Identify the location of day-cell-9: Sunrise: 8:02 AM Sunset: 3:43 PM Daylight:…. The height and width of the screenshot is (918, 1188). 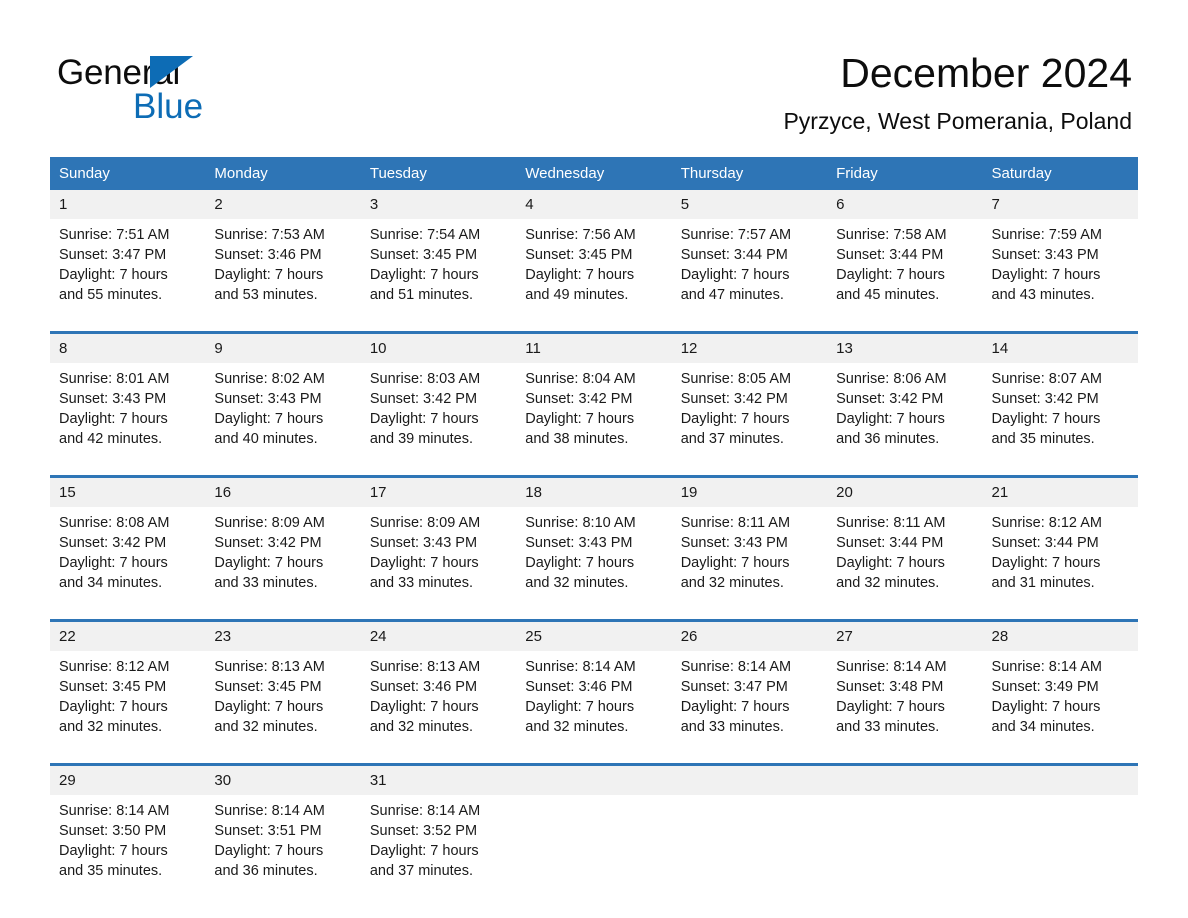
(283, 409).